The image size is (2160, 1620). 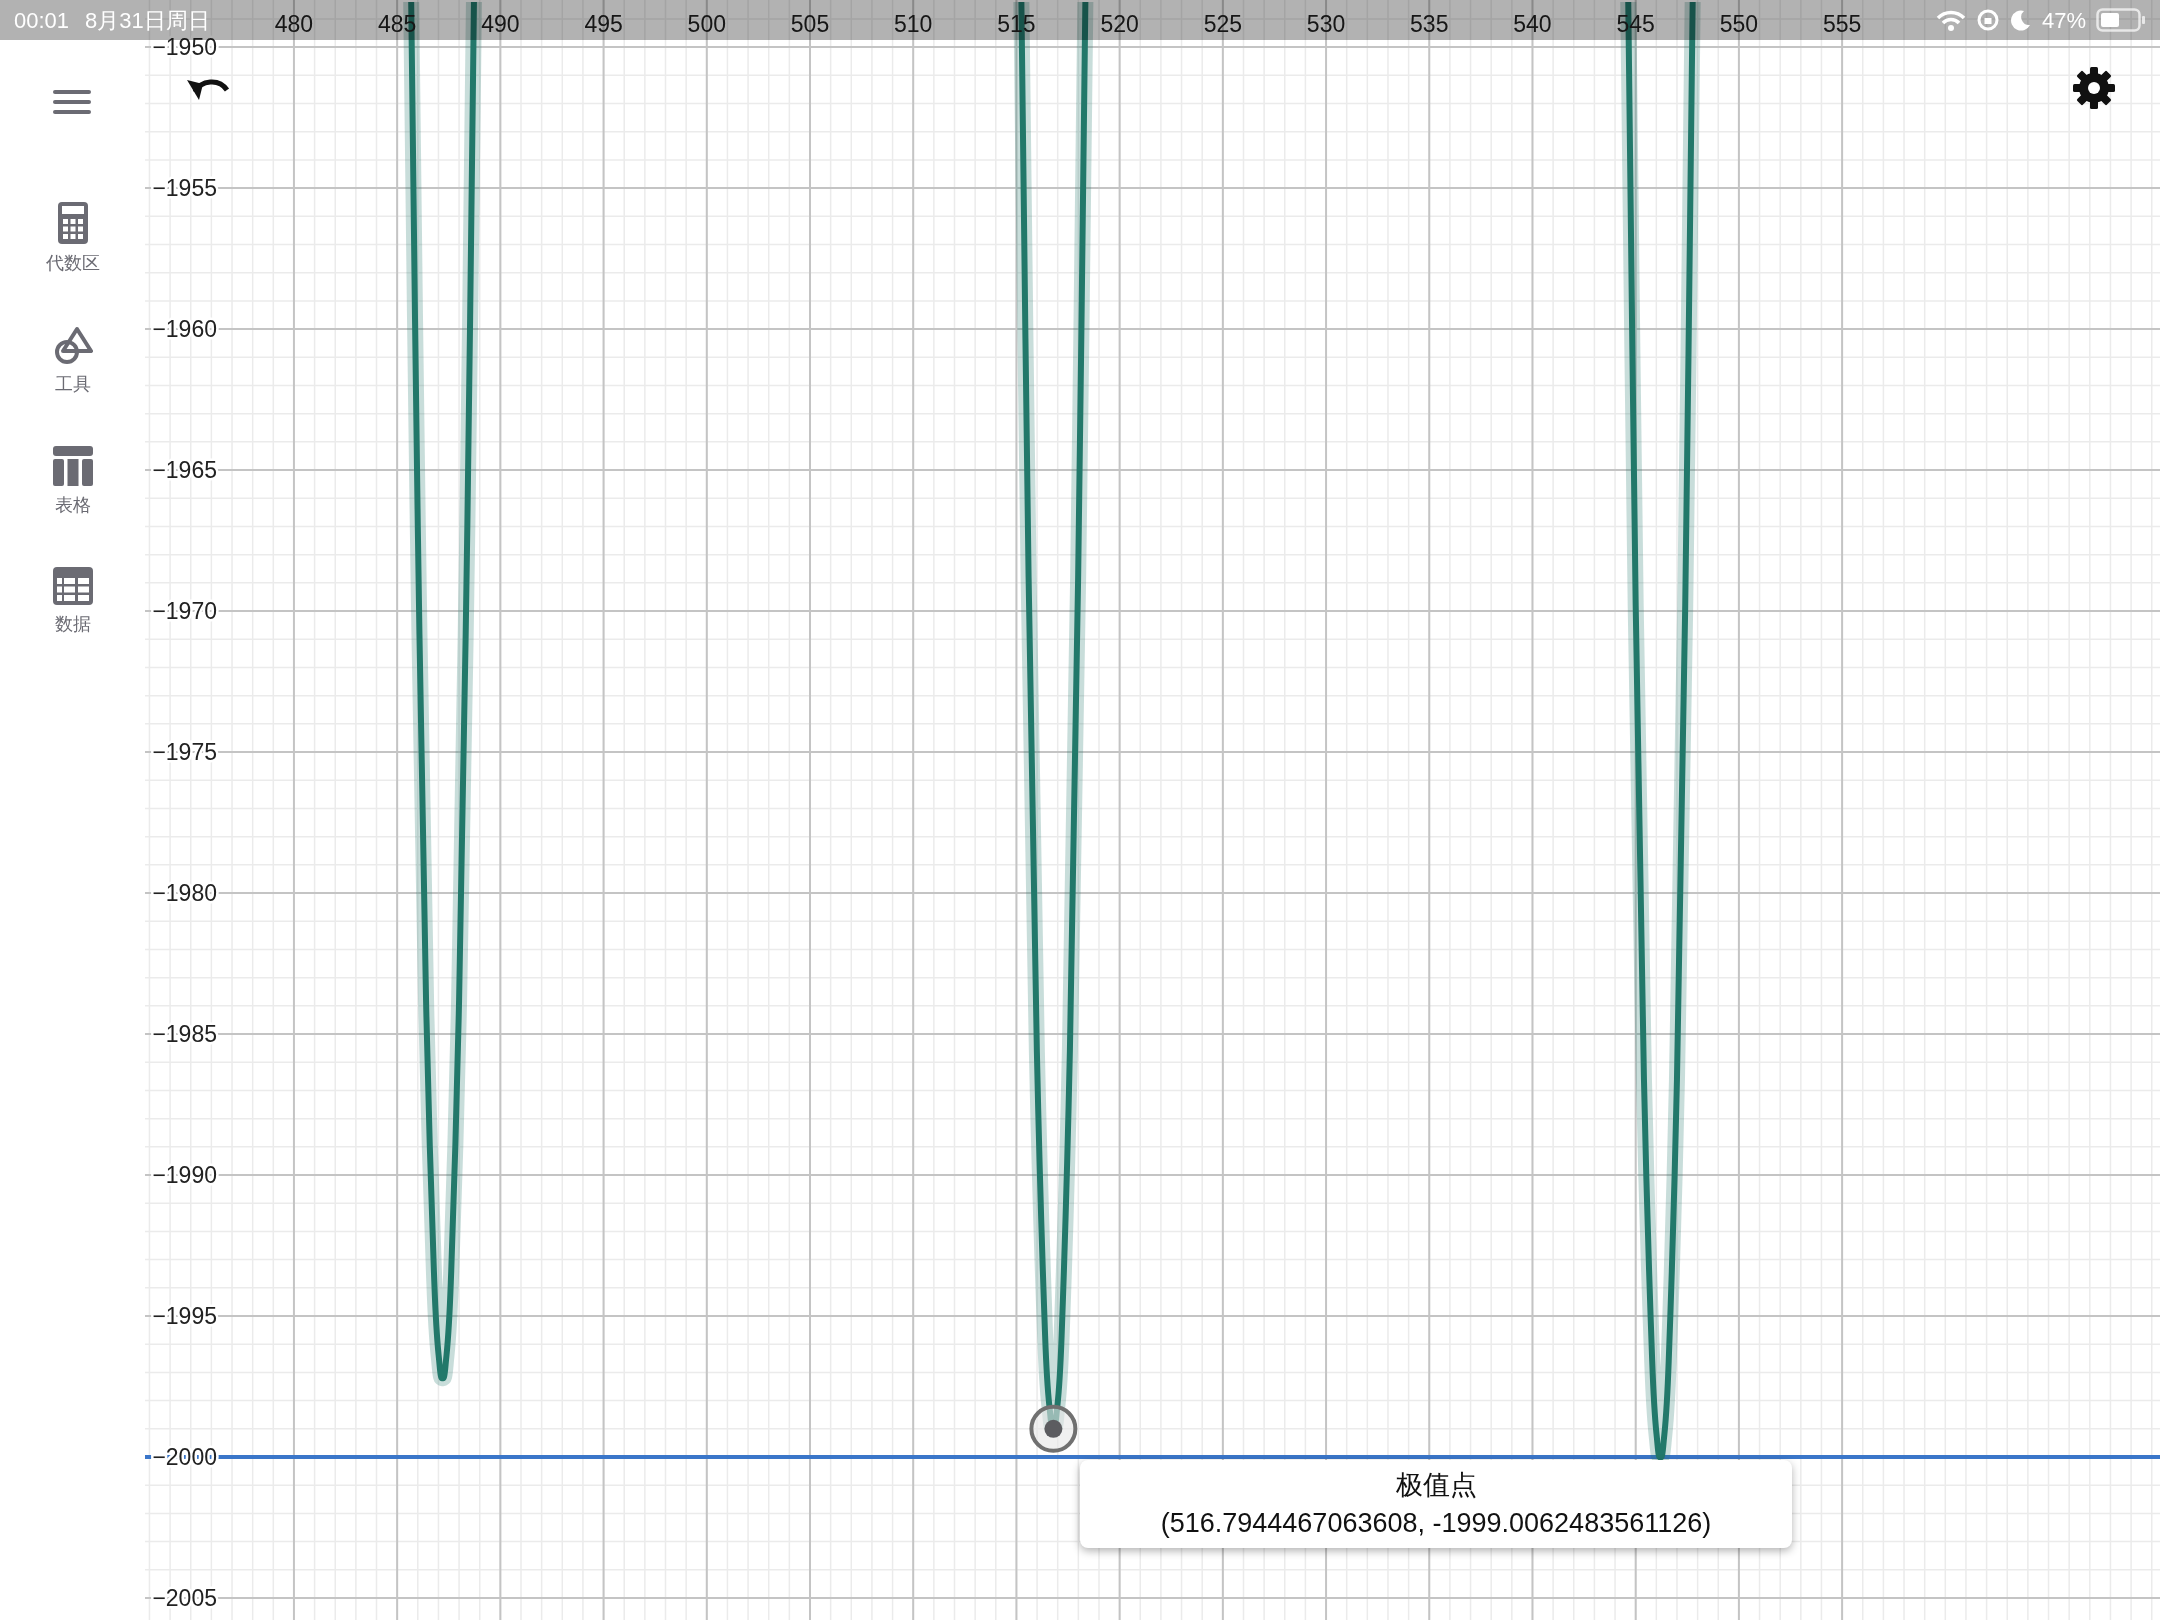 What do you see at coordinates (2063, 20) in the screenshot?
I see `battery-percentage: 47%` at bounding box center [2063, 20].